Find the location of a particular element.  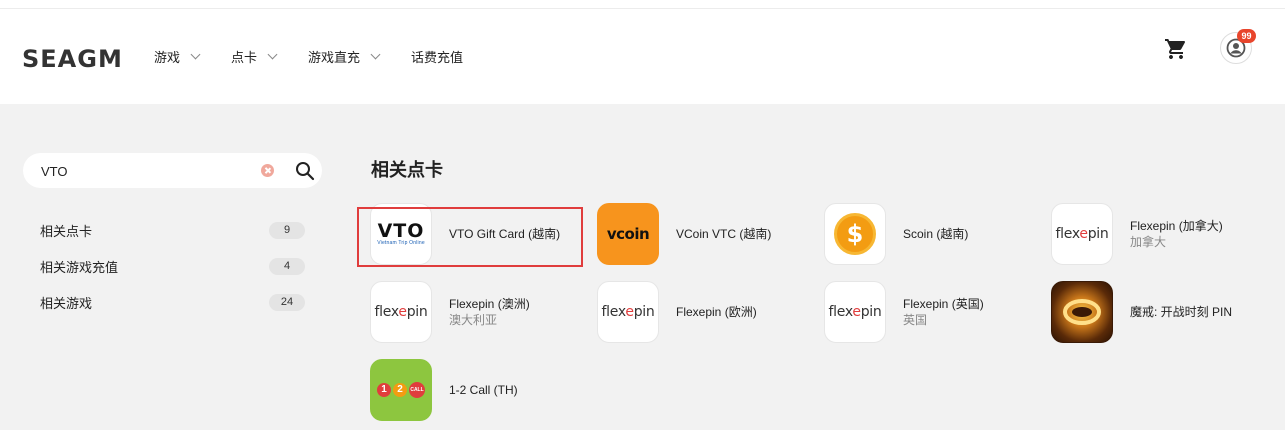

sidebar-item-label: 相关游戏 is located at coordinates (66, 303).